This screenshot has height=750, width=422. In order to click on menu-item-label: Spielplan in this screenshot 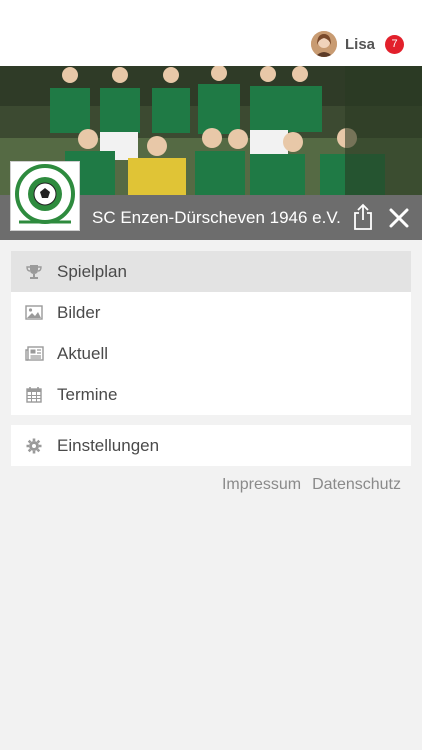, I will do `click(92, 271)`.